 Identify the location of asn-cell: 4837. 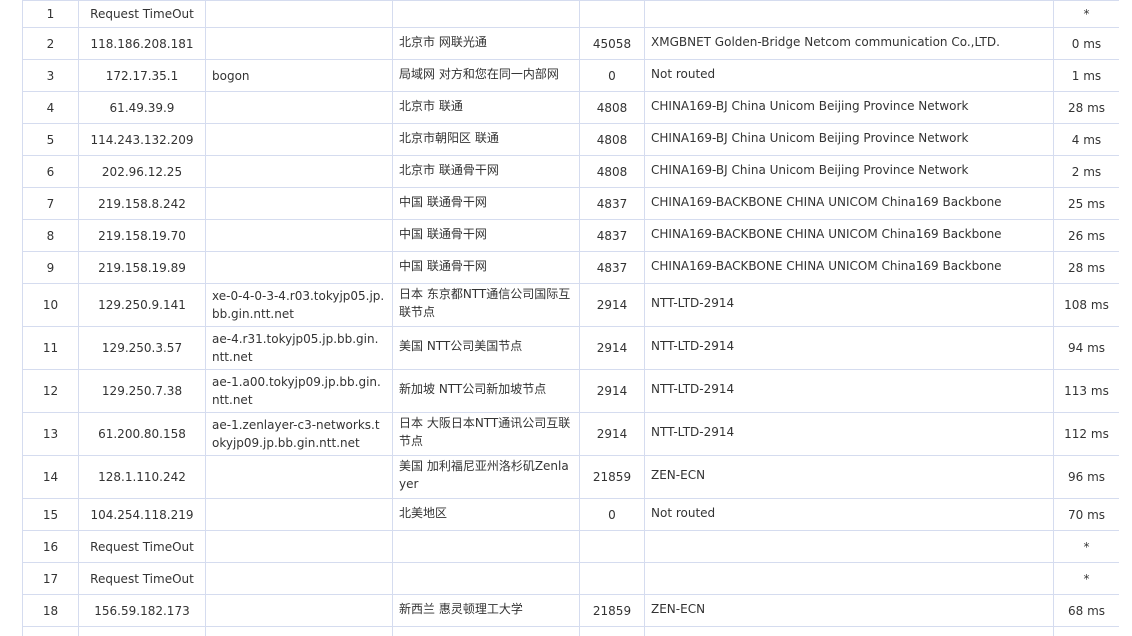
(612, 235).